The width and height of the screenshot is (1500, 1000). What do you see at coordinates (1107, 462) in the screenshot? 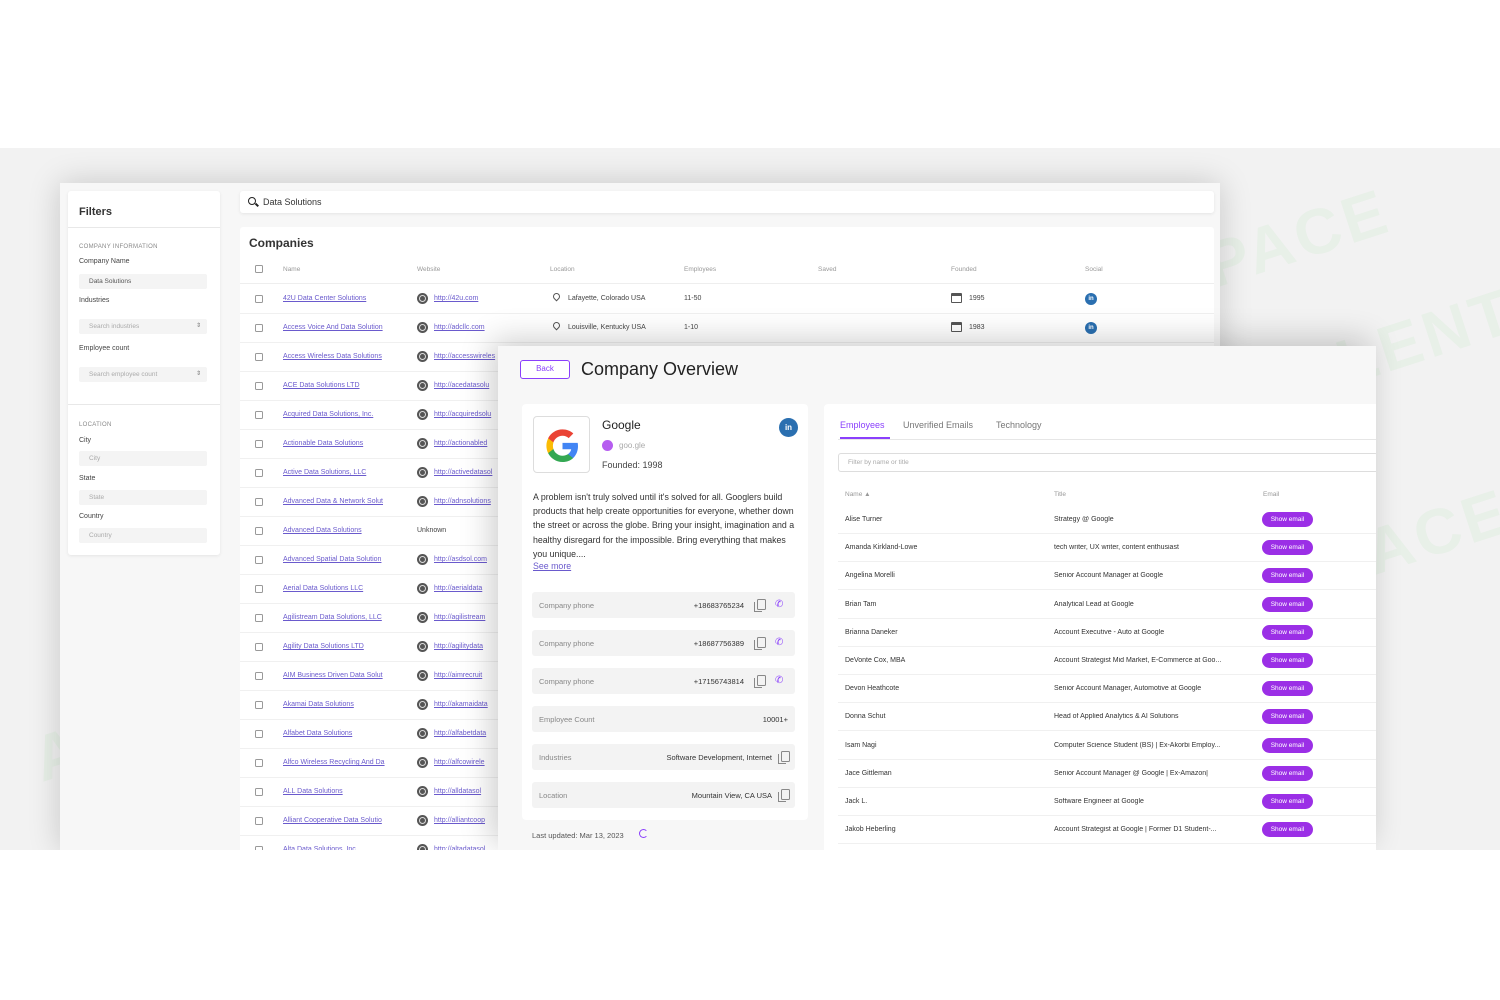
I see `employee-filter-input: Filter by name or title` at bounding box center [1107, 462].